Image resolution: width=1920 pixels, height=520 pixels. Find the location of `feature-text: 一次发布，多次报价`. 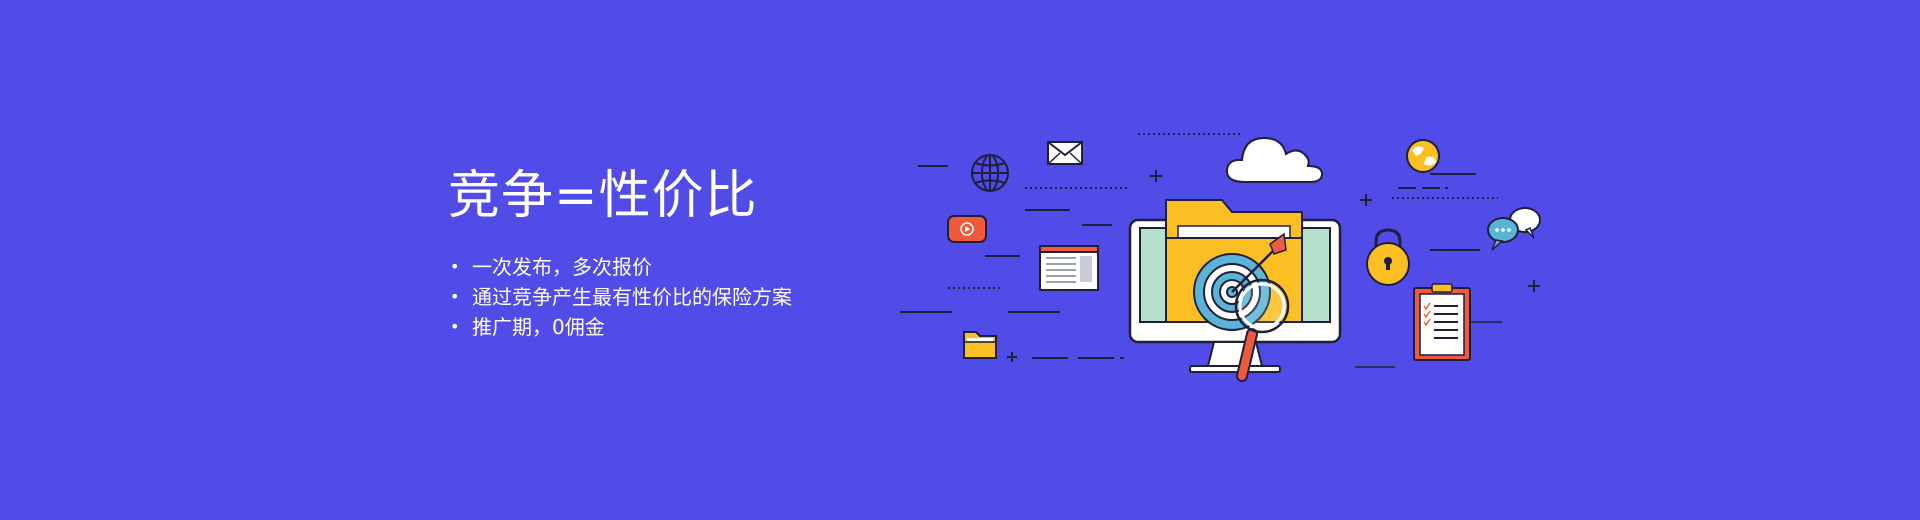

feature-text: 一次发布，多次报价 is located at coordinates (562, 267).